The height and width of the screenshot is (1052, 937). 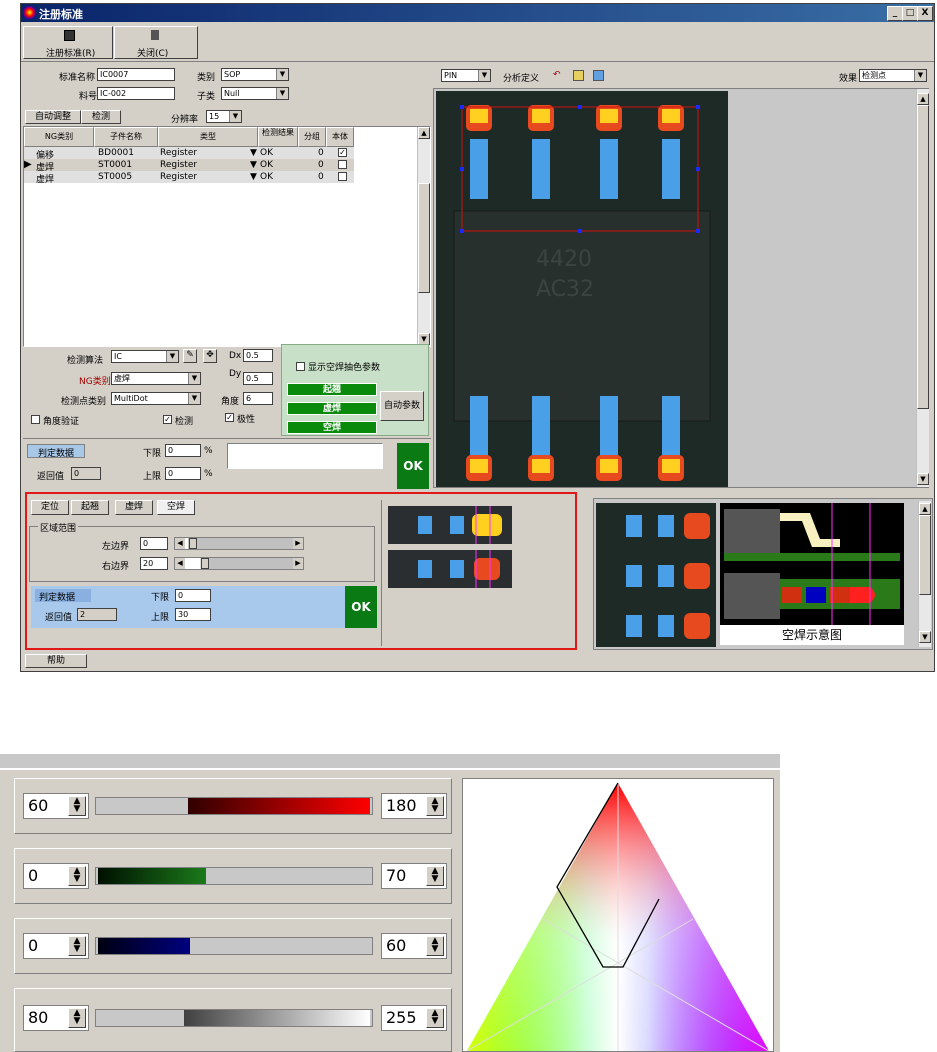 What do you see at coordinates (234, 806) in the screenshot?
I see `red-range-slider` at bounding box center [234, 806].